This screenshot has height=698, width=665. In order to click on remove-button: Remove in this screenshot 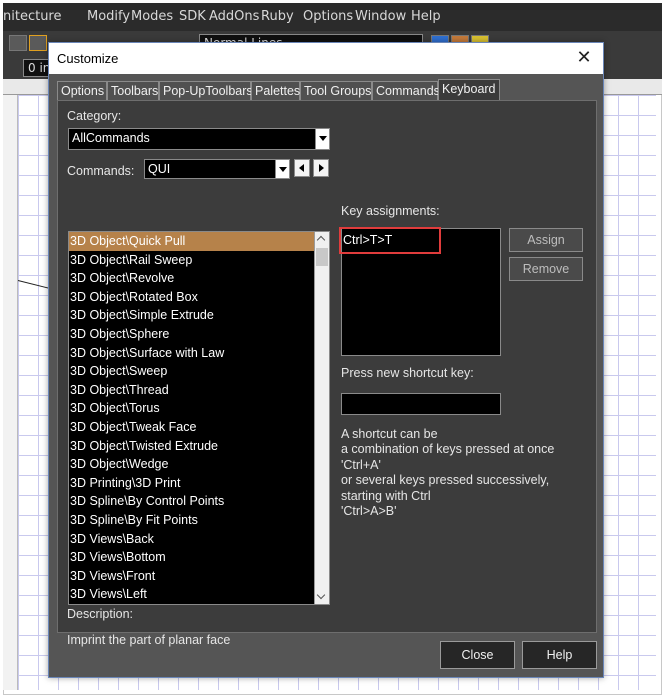, I will do `click(546, 269)`.